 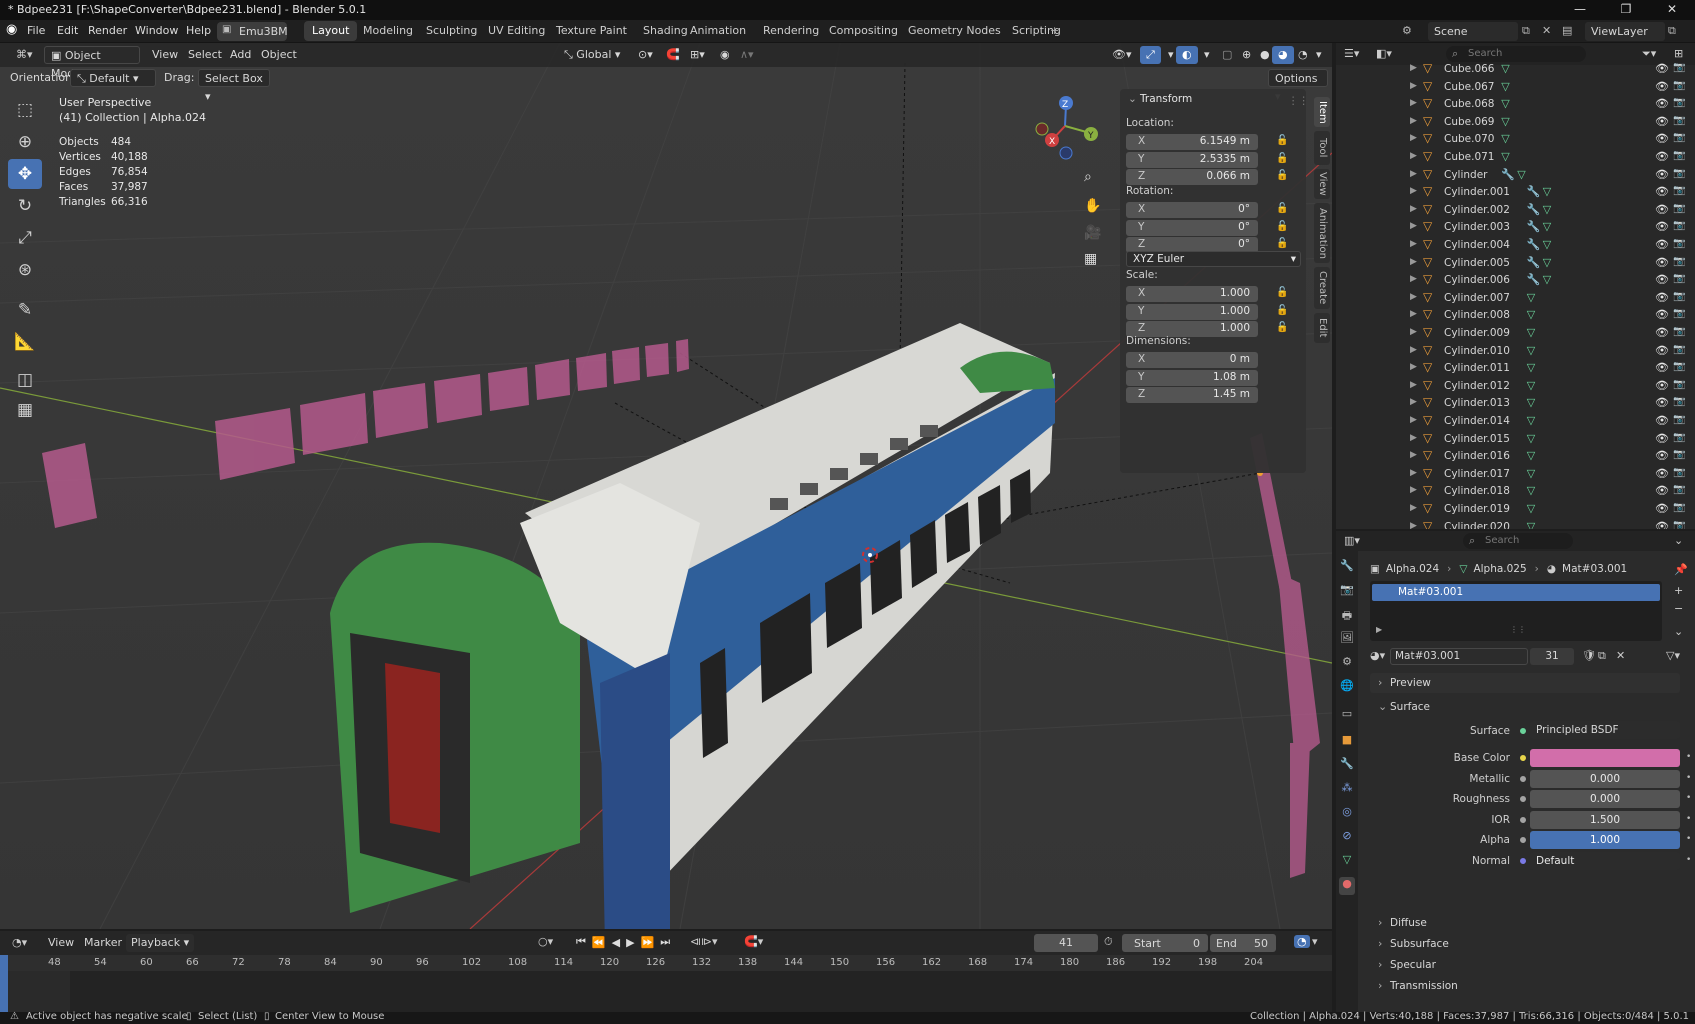 What do you see at coordinates (1347, 886) in the screenshot?
I see `material-tab-icon: ●` at bounding box center [1347, 886].